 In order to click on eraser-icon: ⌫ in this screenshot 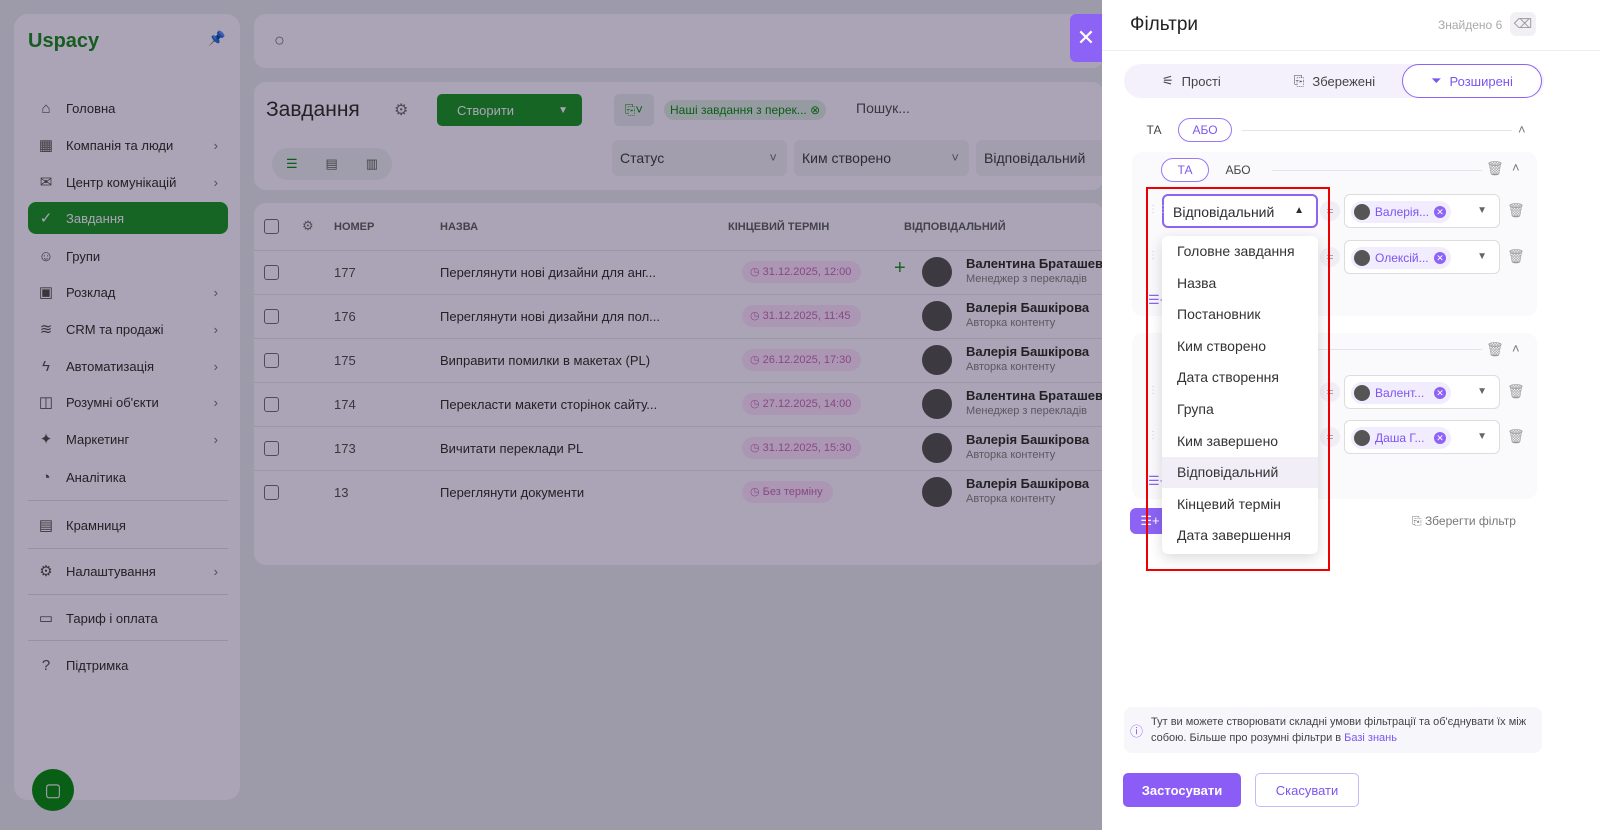, I will do `click(1523, 24)`.